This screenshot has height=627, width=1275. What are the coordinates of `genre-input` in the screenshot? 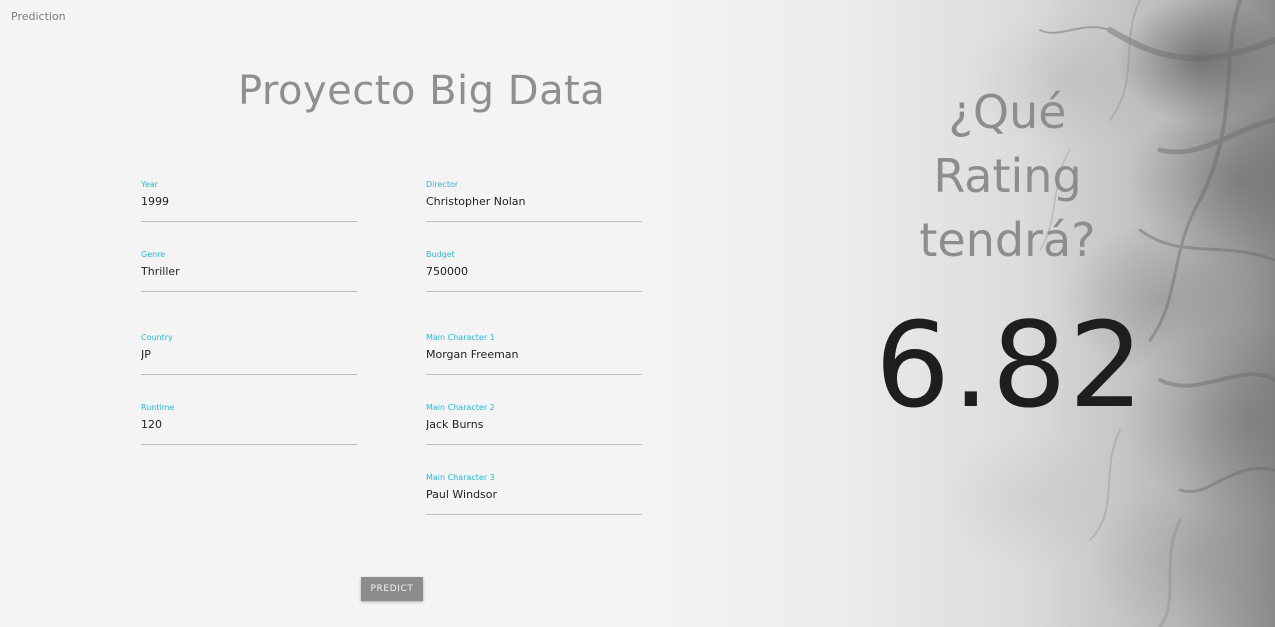 It's located at (249, 271).